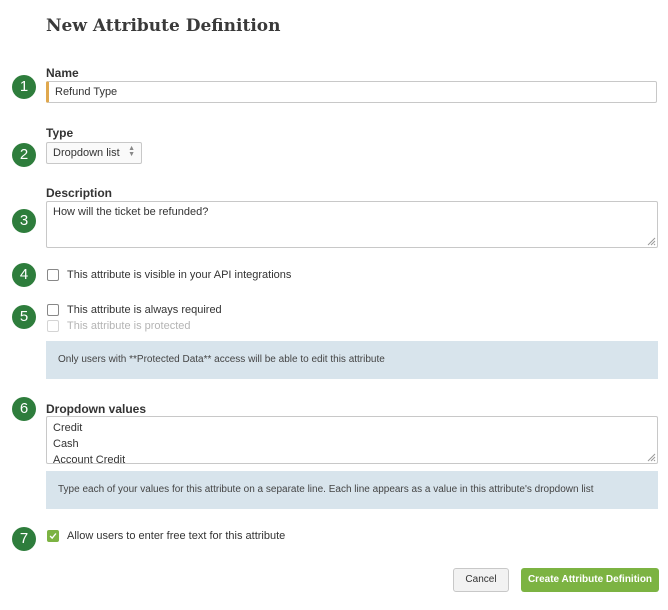 The width and height of the screenshot is (668, 610). I want to click on type-select: Dropdown list ▲ ▼, so click(94, 153).